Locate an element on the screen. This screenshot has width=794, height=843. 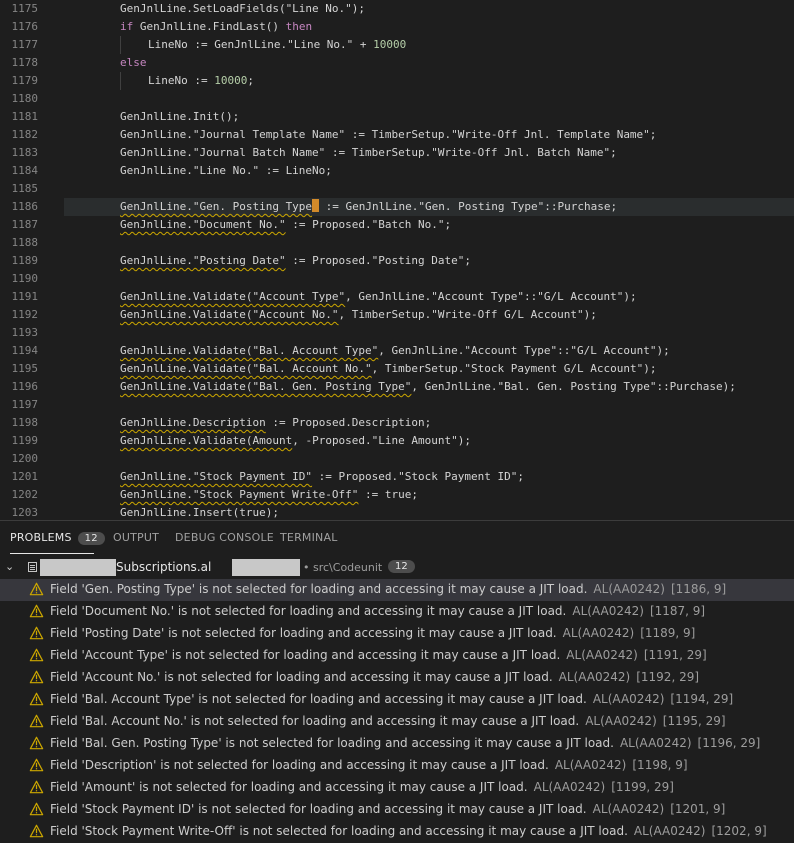
code-text: GenJnlLine.Insert(true); is located at coordinates (199, 512).